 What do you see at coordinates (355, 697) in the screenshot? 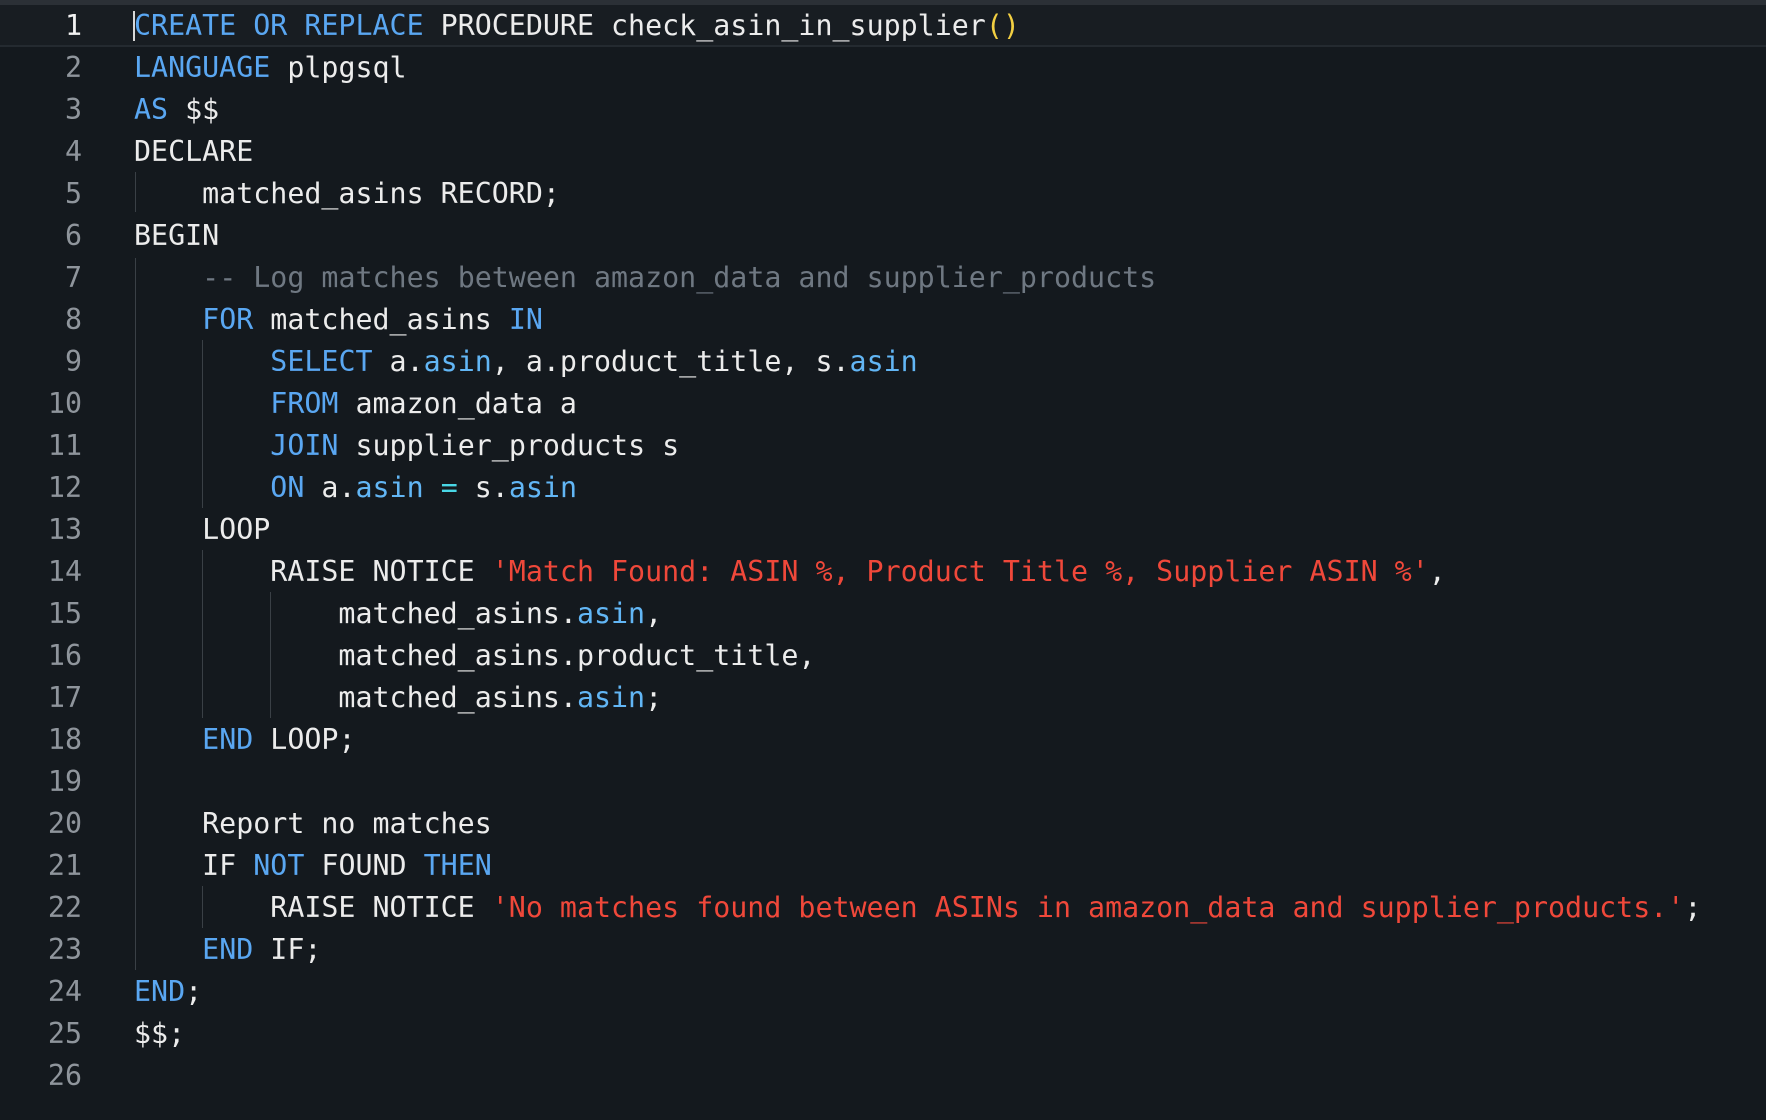
I see `code-token: matched_asins.` at bounding box center [355, 697].